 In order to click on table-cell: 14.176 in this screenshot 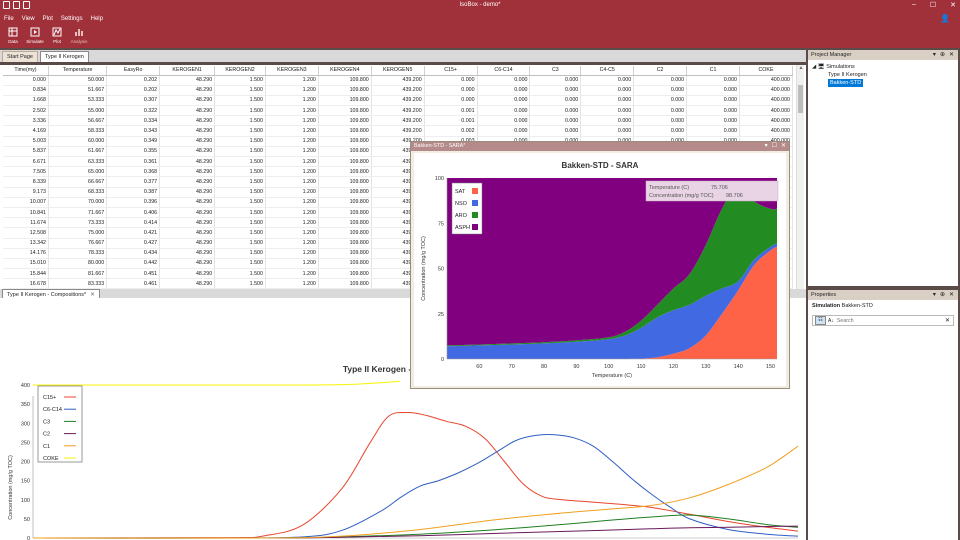, I will do `click(26, 253)`.